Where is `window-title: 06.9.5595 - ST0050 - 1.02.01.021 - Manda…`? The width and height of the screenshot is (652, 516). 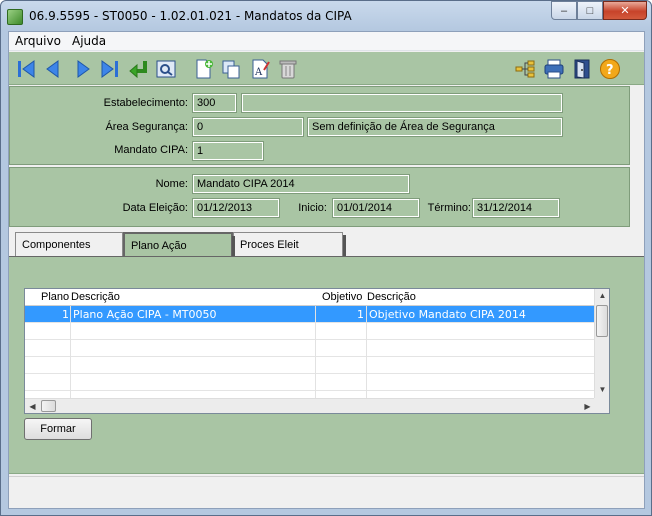
window-title: 06.9.5595 - ST0050 - 1.02.01.021 - Manda… is located at coordinates (190, 16).